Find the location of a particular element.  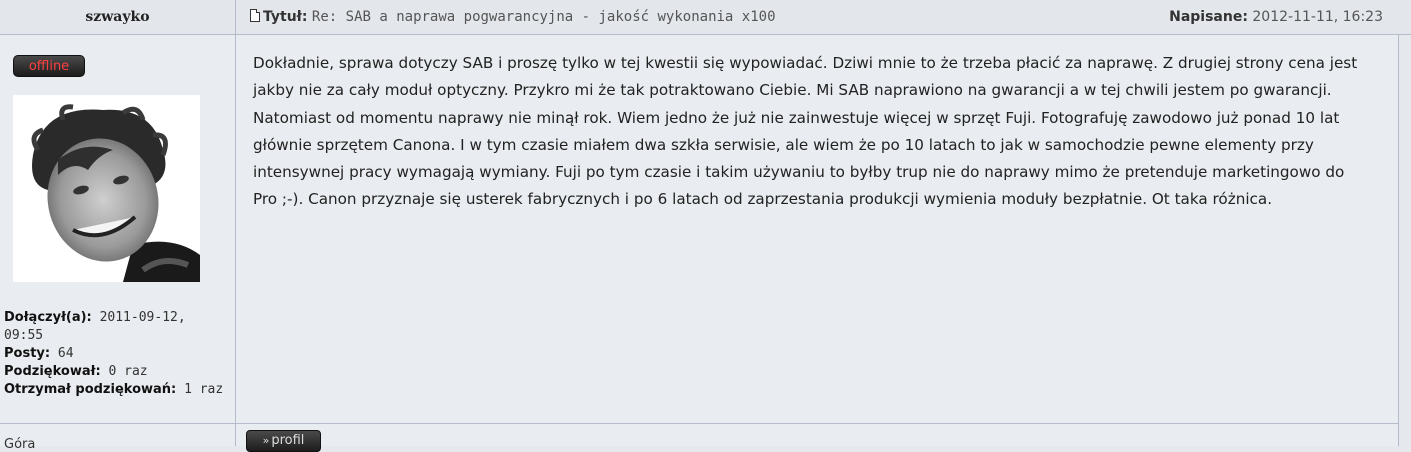

back-to-top-link: Góra is located at coordinates (19, 444).